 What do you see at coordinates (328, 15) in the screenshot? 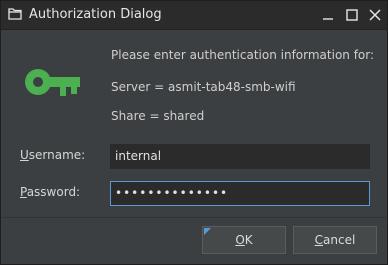
I see `minimize-icon` at bounding box center [328, 15].